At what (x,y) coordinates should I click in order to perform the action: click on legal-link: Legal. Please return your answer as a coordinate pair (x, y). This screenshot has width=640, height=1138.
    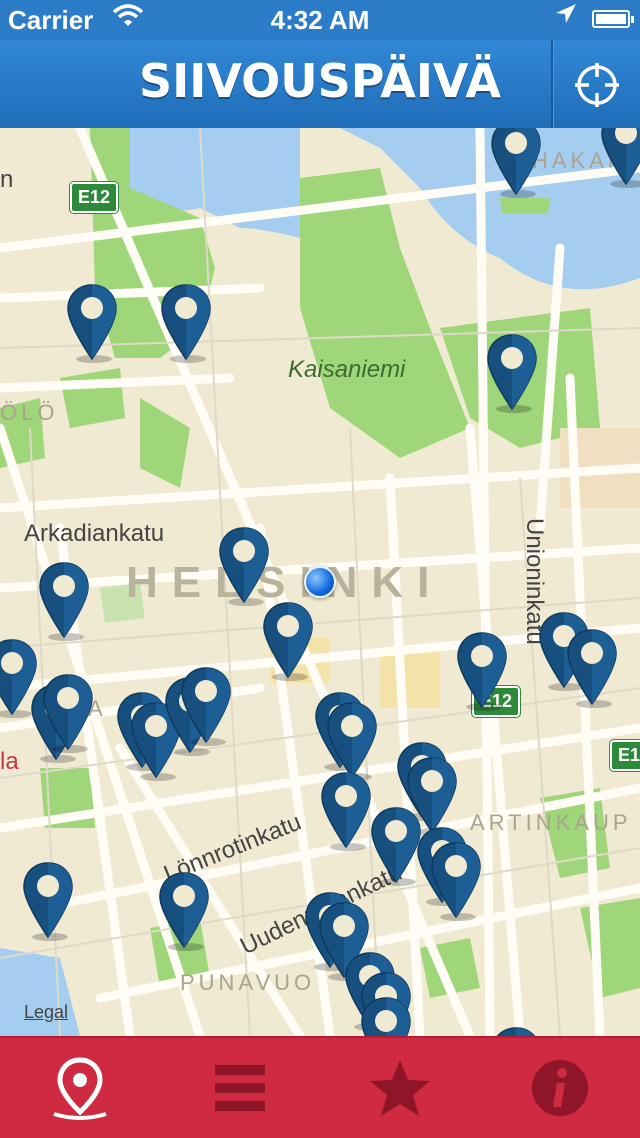
    Looking at the image, I should click on (46, 1012).